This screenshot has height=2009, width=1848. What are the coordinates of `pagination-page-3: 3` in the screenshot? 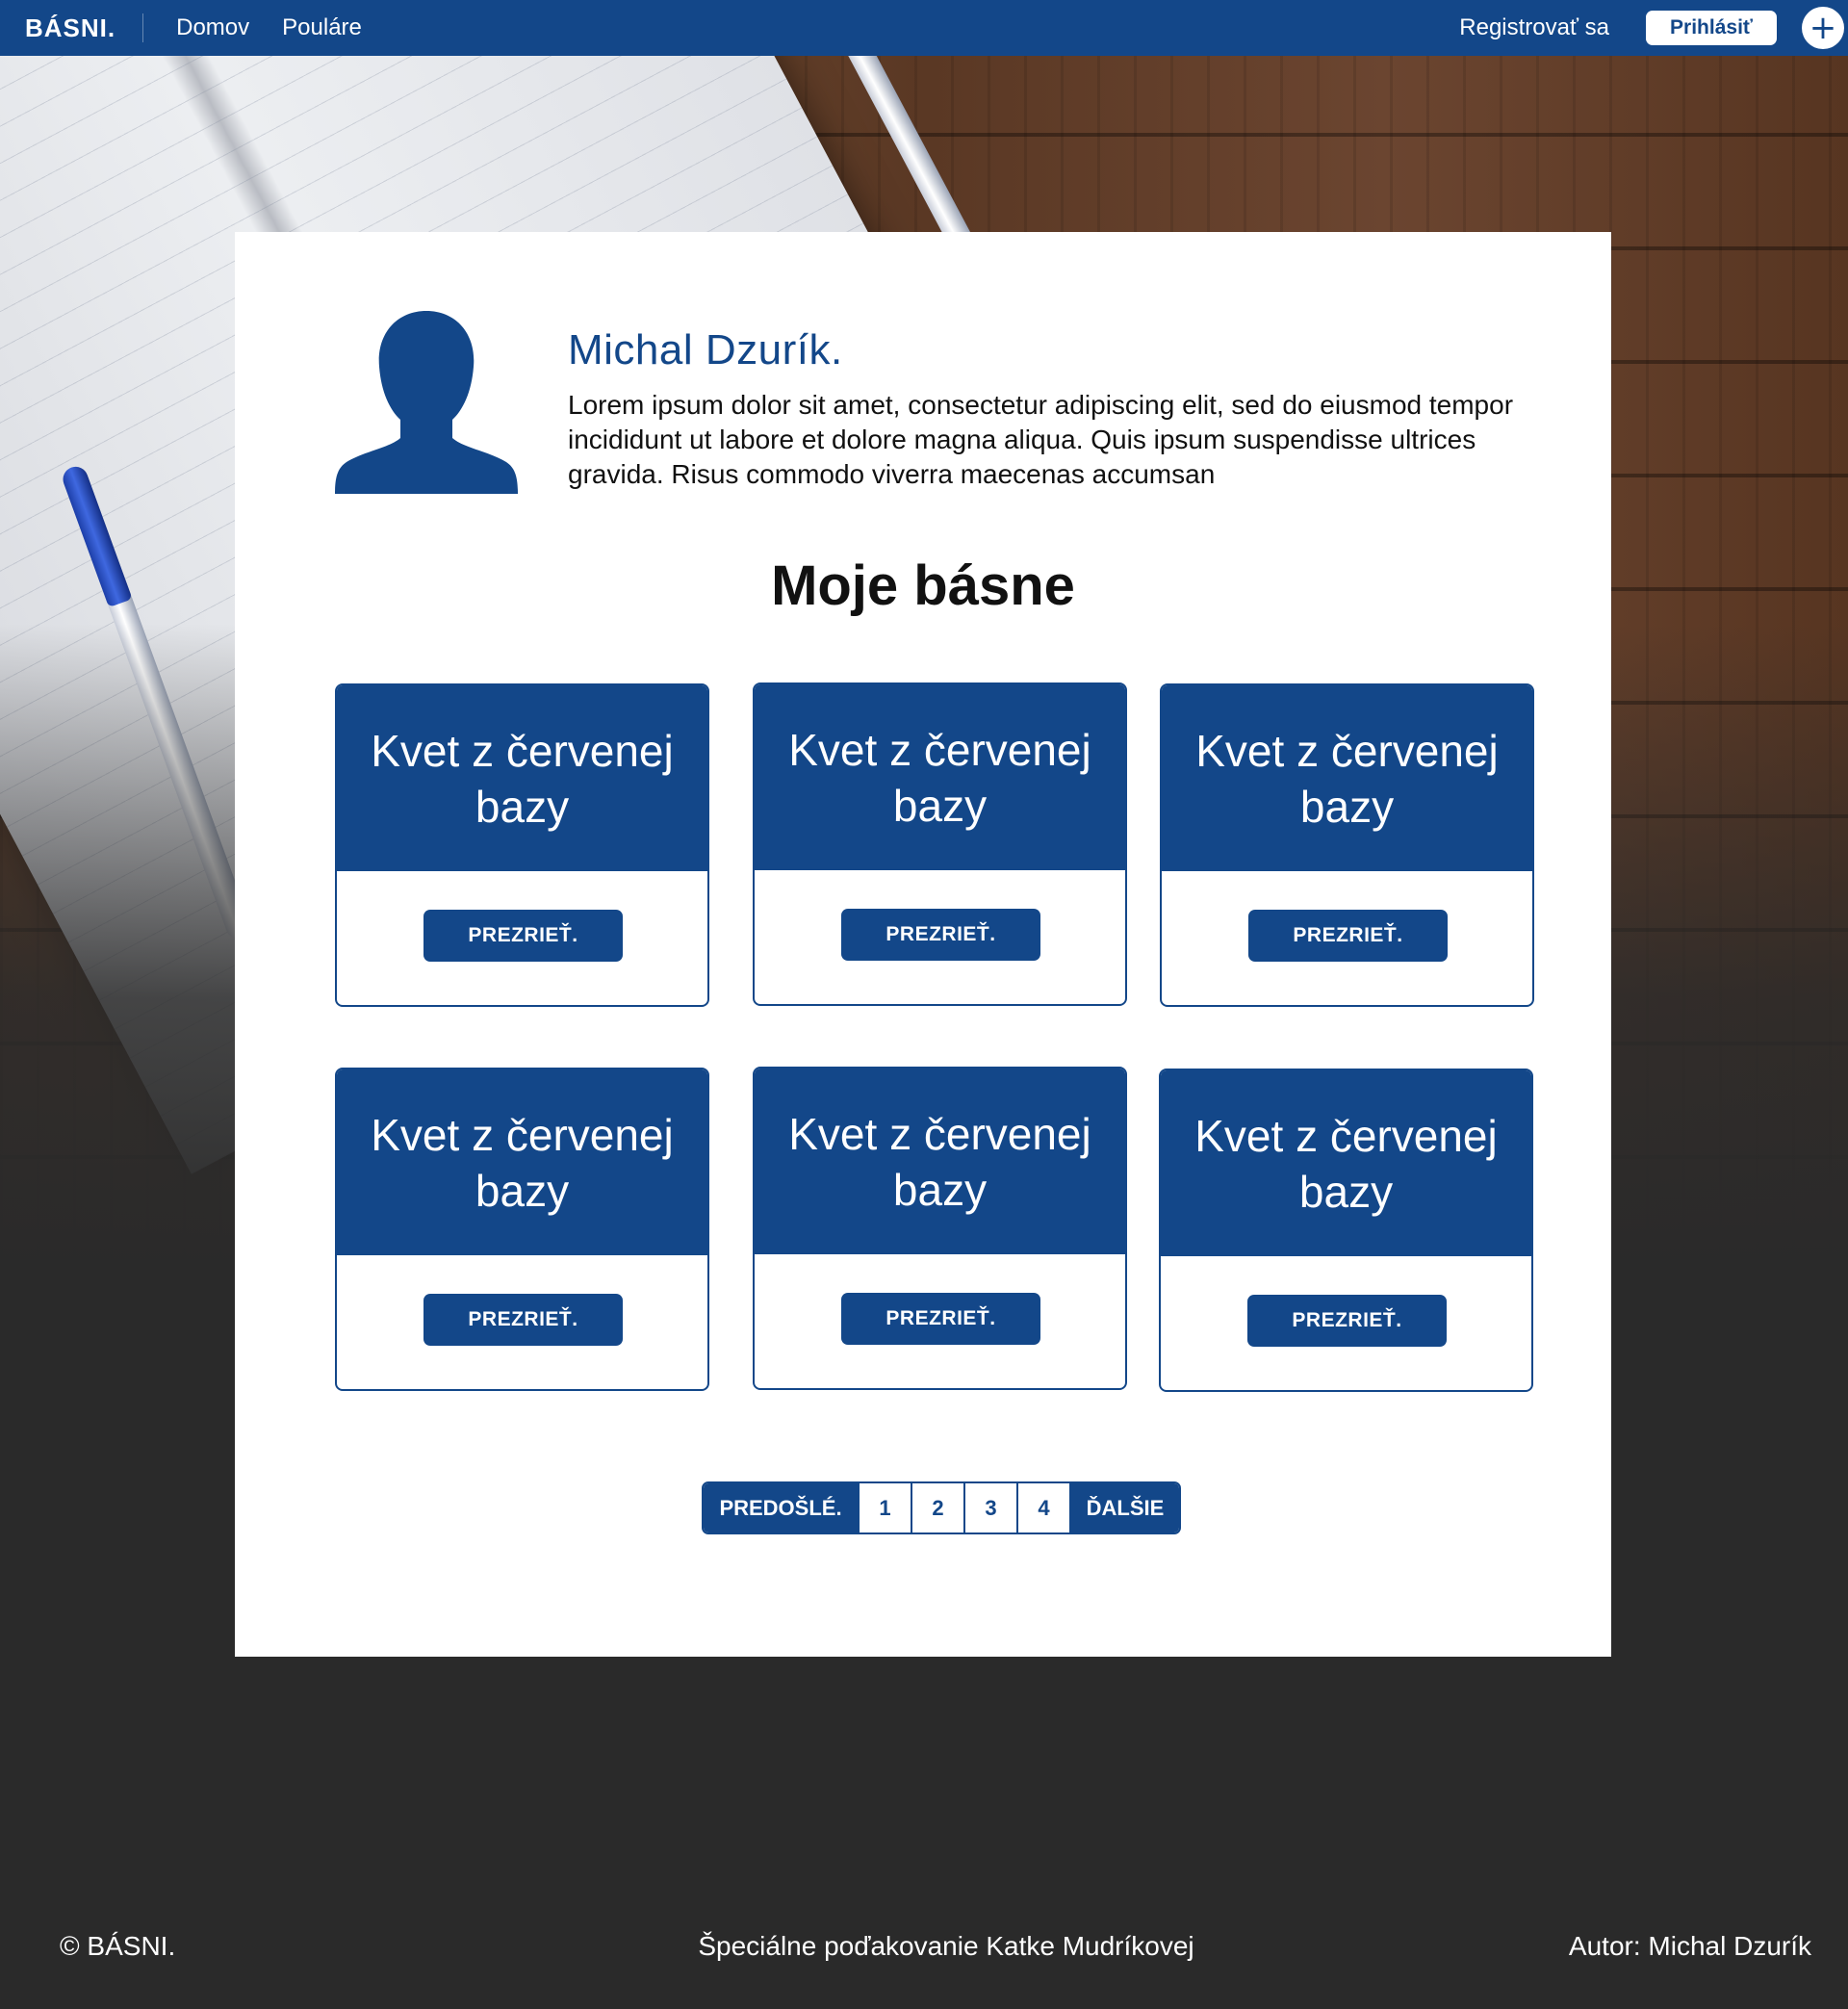 It's located at (989, 1508).